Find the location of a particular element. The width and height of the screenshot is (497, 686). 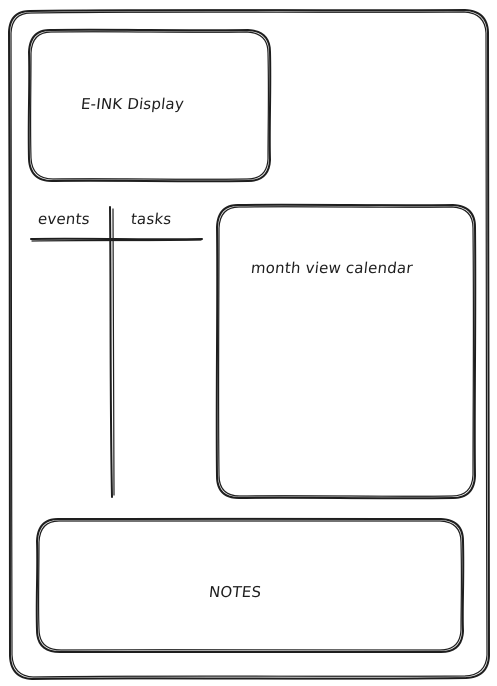

events-column-header: events is located at coordinates (64, 219).